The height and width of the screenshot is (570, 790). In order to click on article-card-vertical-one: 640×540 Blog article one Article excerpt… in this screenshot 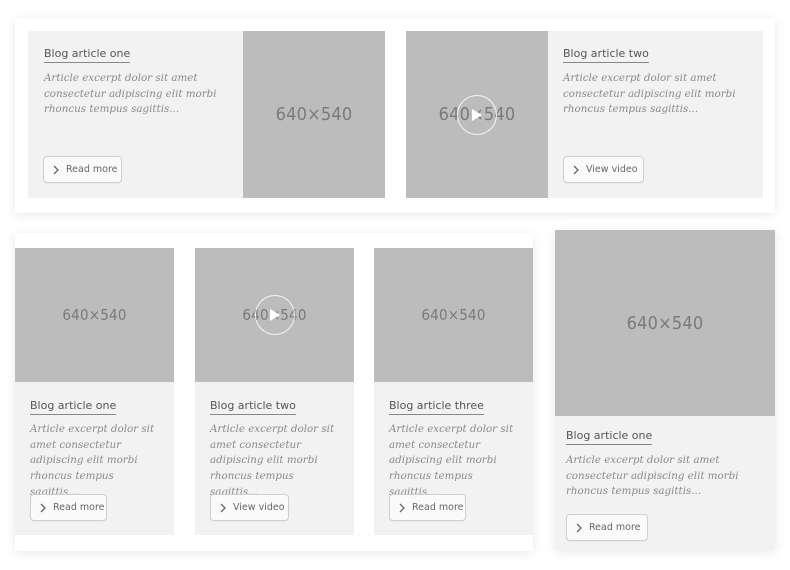, I will do `click(94, 391)`.